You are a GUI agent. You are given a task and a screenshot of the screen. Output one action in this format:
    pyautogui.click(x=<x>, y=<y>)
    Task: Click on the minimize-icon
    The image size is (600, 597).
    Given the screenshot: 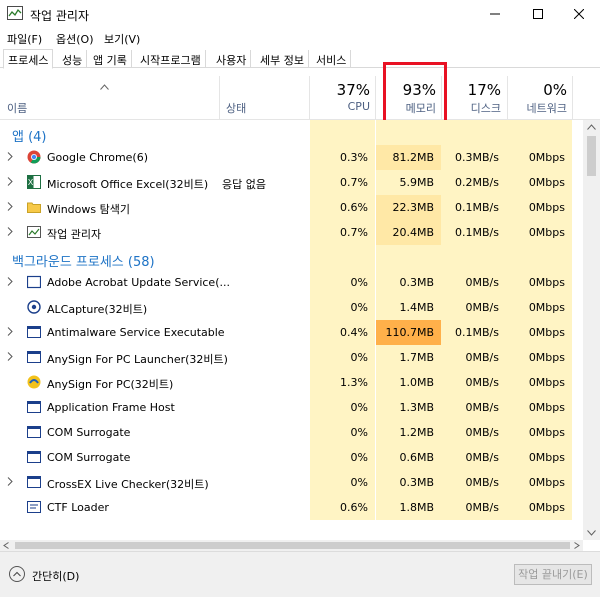 What is the action you would take?
    pyautogui.click(x=495, y=14)
    